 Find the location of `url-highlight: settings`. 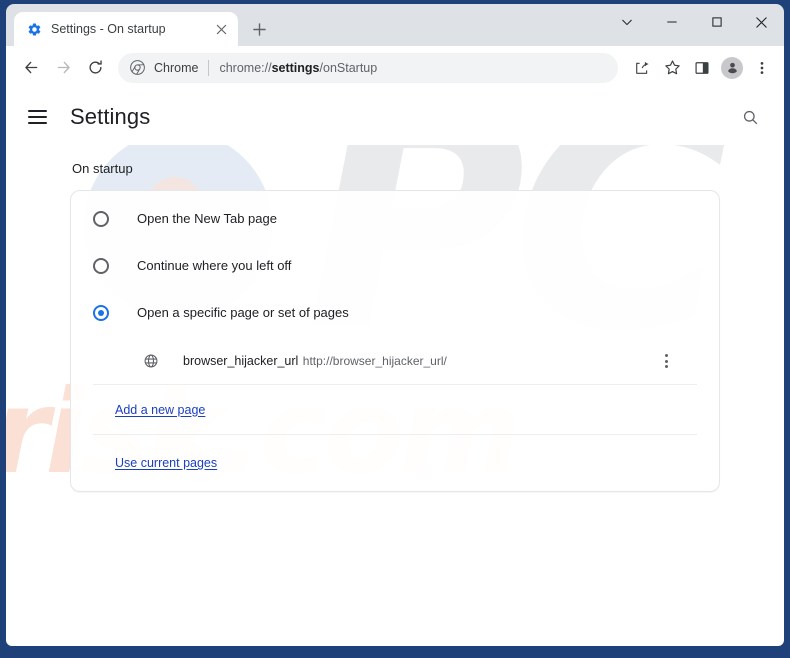

url-highlight: settings is located at coordinates (295, 67).